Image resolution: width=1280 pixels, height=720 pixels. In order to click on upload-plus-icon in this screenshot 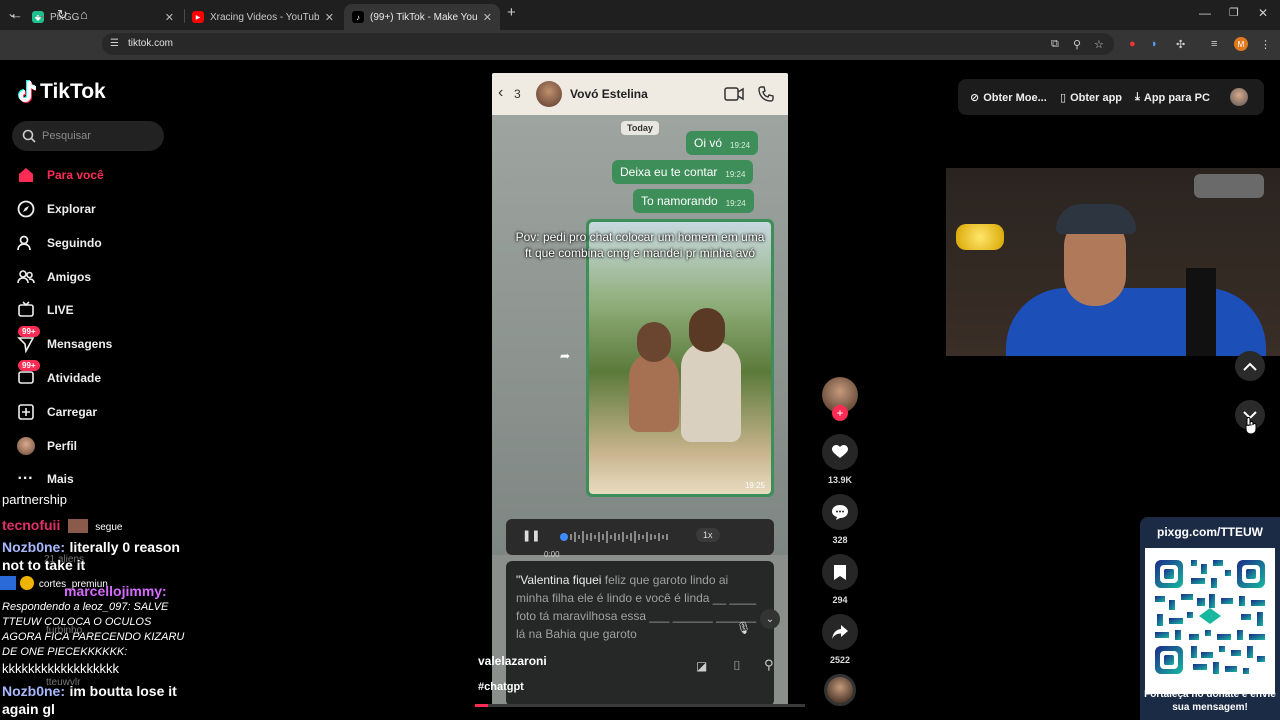, I will do `click(25, 412)`.